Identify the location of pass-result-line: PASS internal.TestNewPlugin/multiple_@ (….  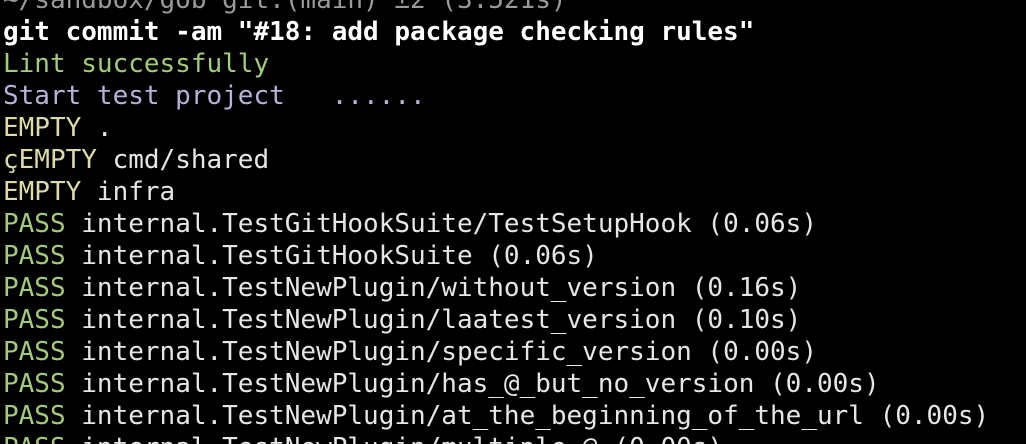
(514, 438).